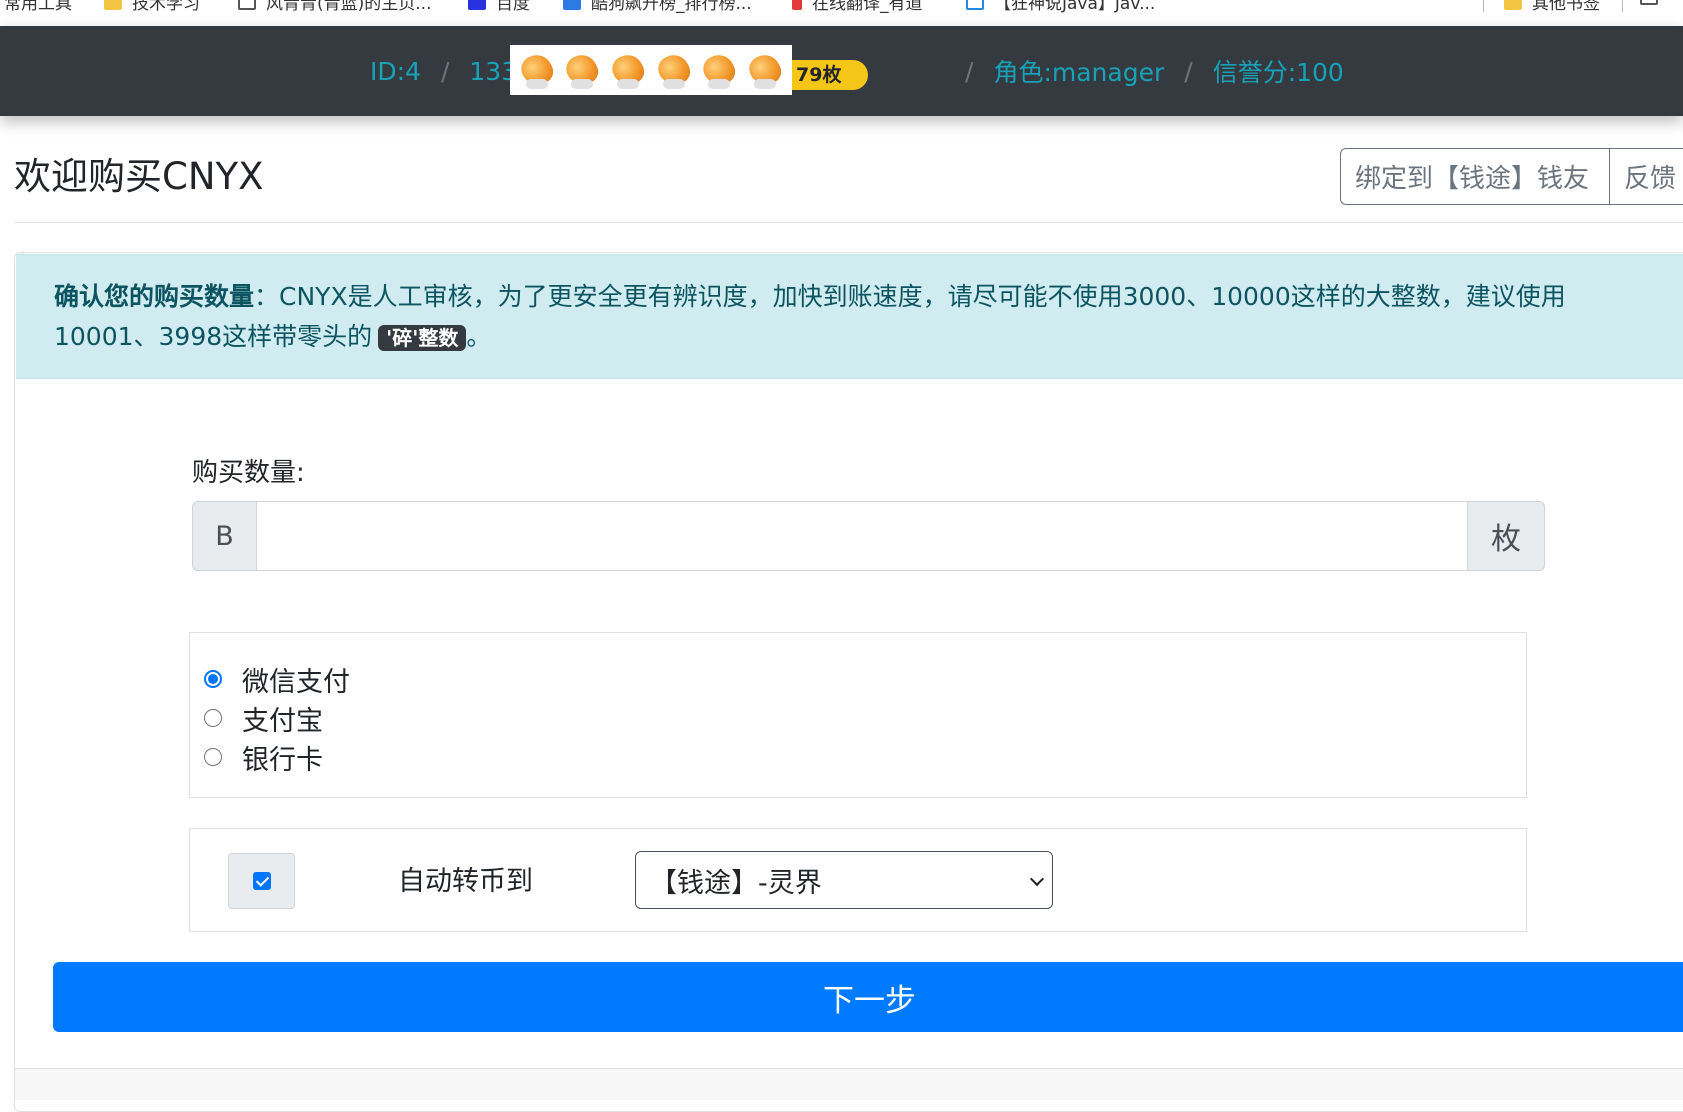 Image resolution: width=1683 pixels, height=1112 pixels. I want to click on youdao-icon, so click(797, 5).